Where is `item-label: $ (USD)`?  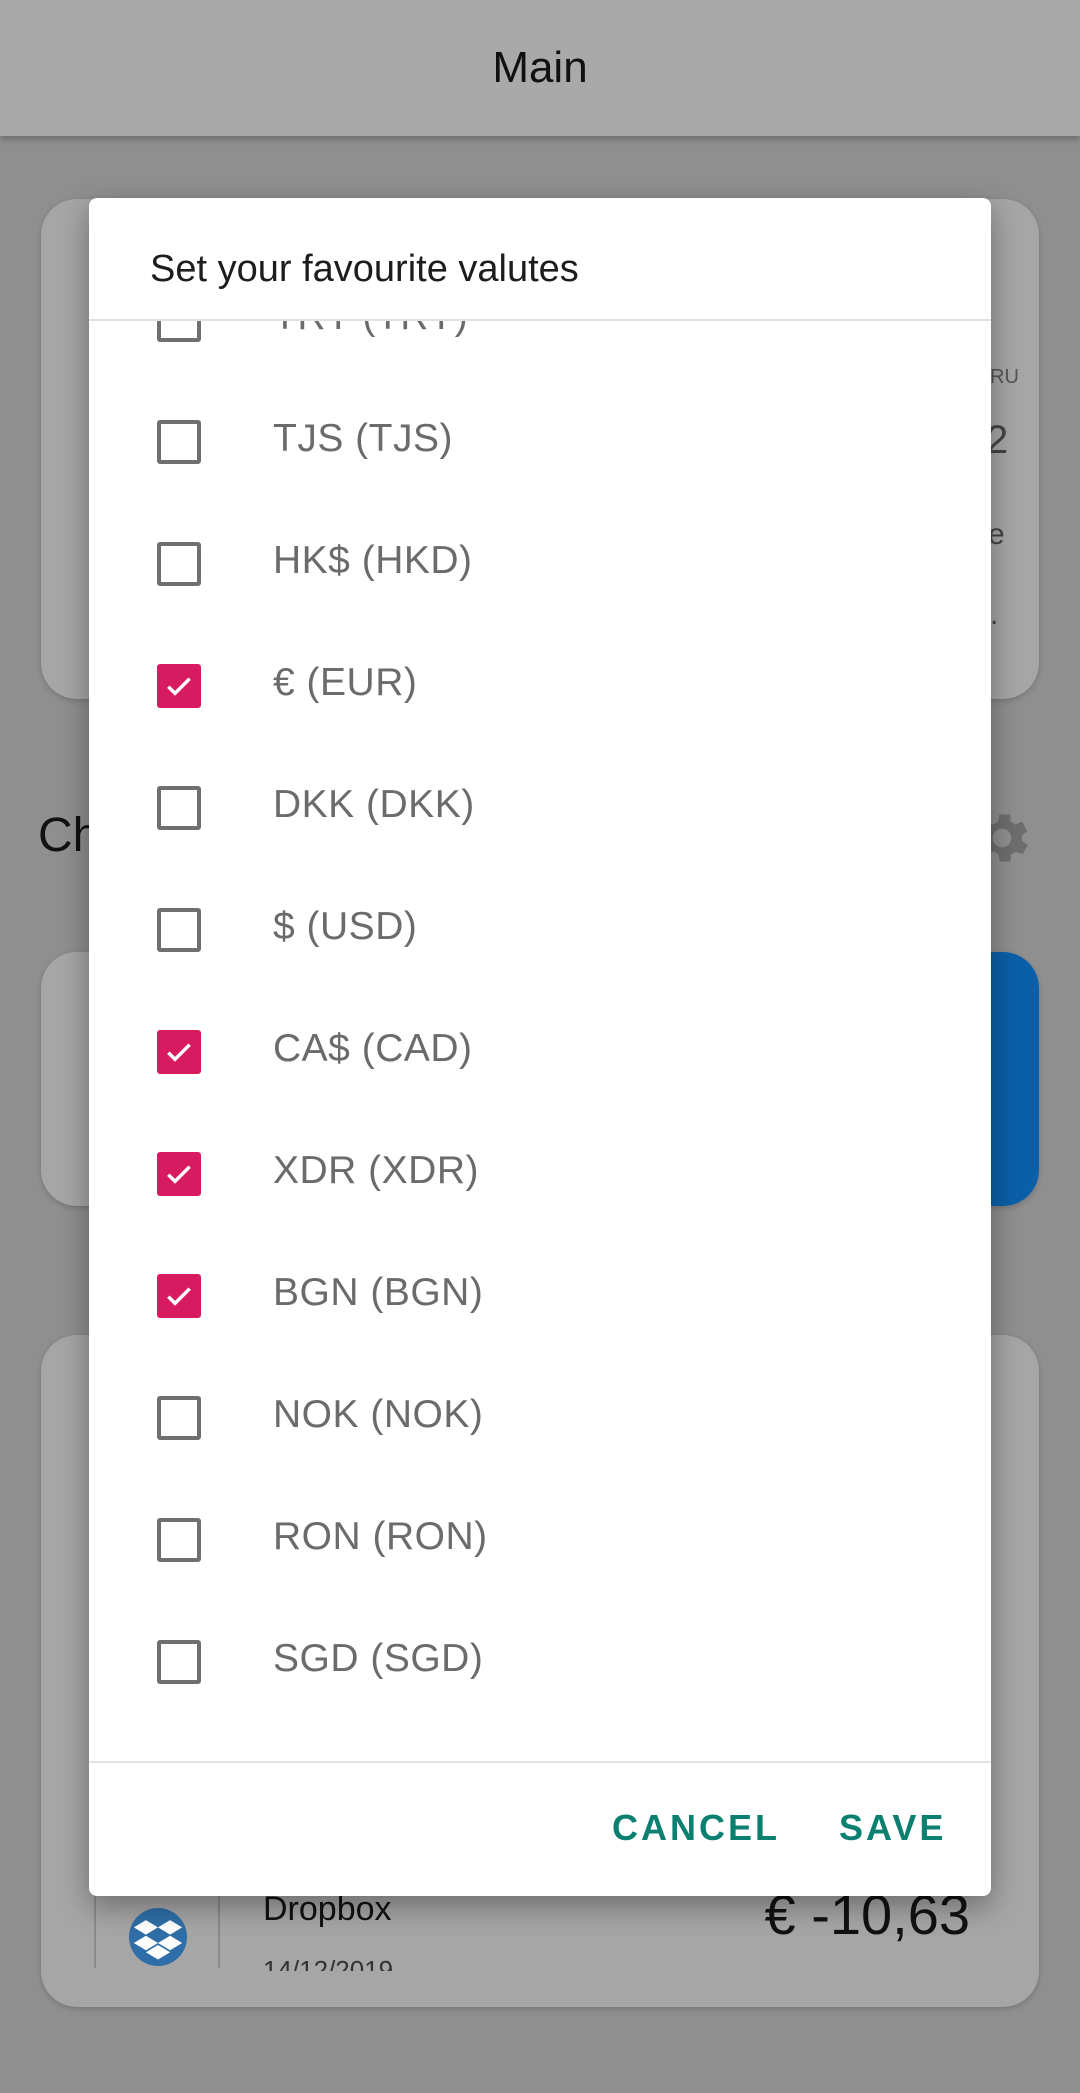 item-label: $ (USD) is located at coordinates (345, 926).